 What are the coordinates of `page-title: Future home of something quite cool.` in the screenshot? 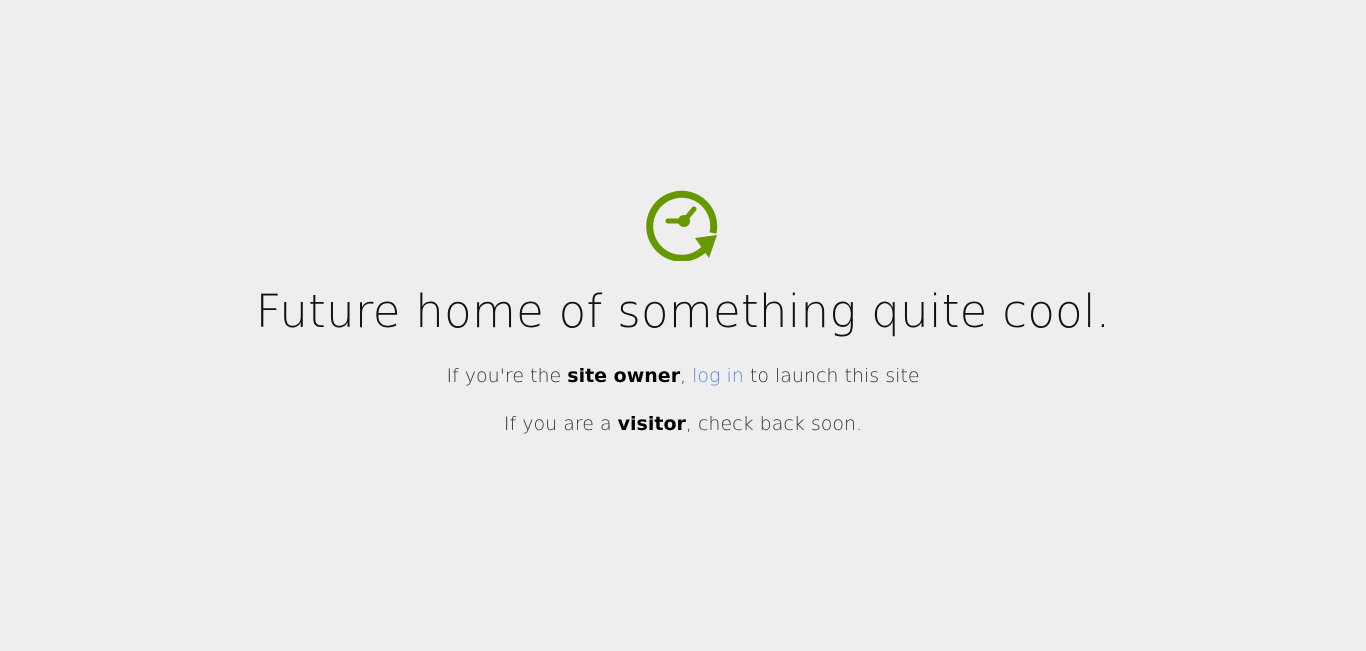 It's located at (683, 311).